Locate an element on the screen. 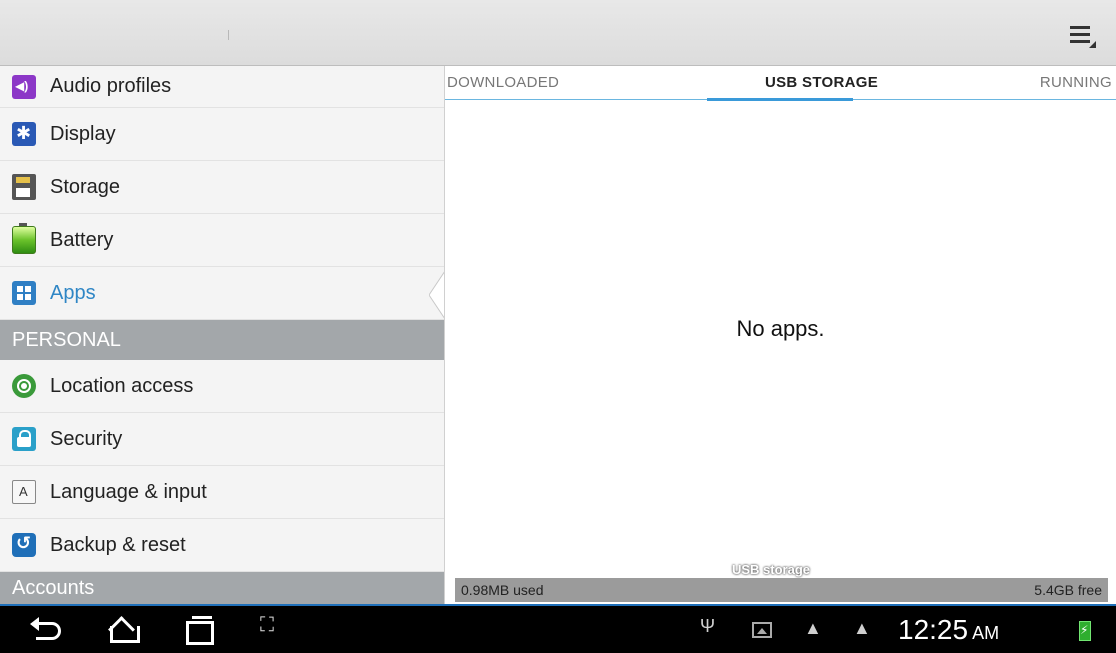  language-icon is located at coordinates (24, 492).